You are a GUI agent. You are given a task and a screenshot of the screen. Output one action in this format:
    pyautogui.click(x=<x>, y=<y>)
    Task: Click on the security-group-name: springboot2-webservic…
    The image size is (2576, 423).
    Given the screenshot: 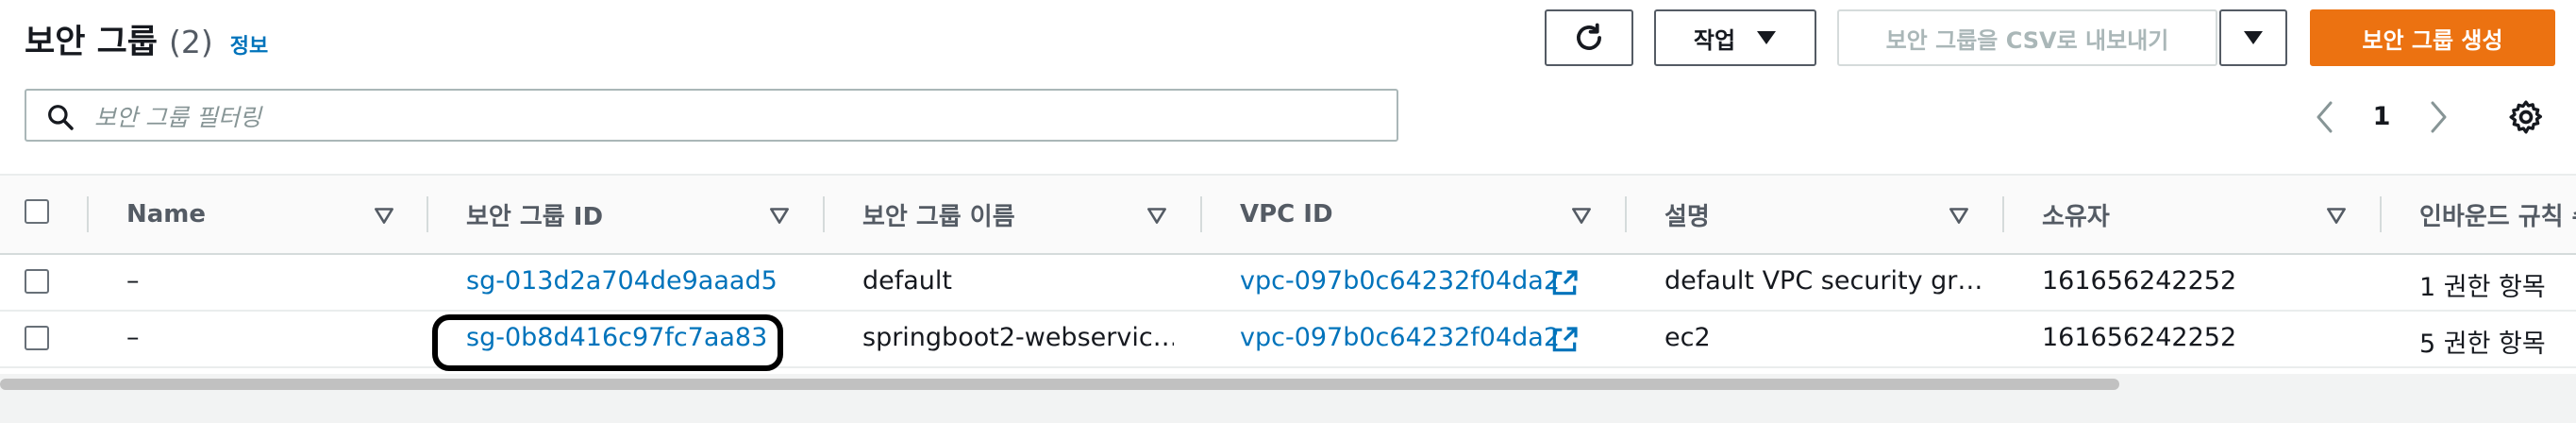 What is the action you would take?
    pyautogui.click(x=1018, y=337)
    